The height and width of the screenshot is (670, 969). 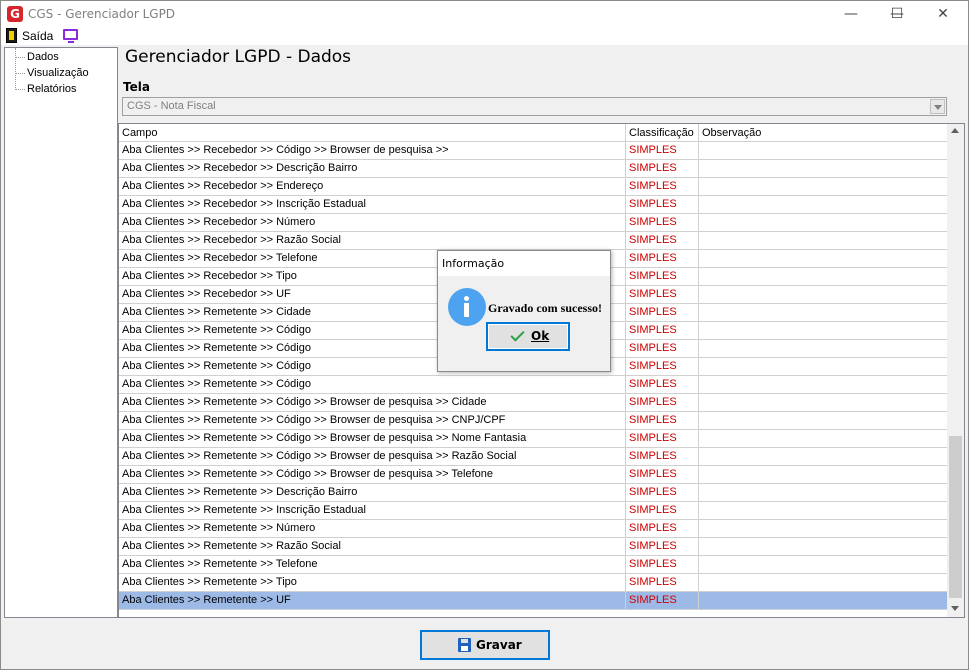 I want to click on scrollbar-thumb, so click(x=955, y=517).